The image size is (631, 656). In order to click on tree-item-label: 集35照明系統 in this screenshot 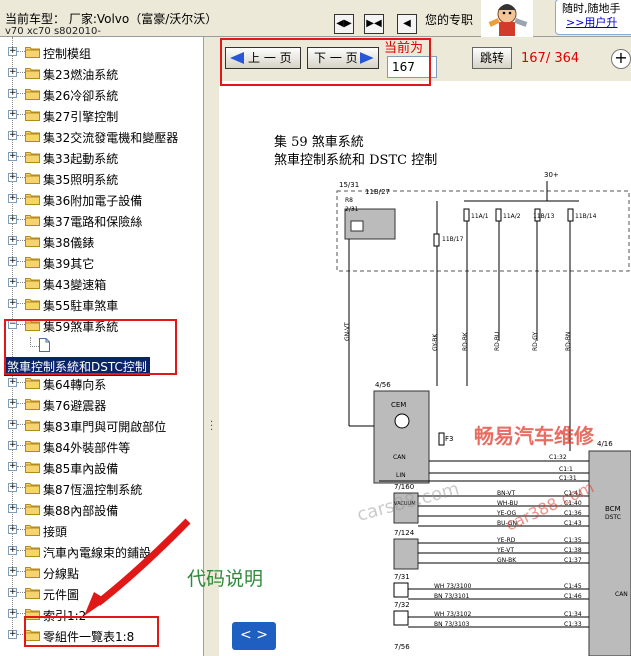, I will do `click(81, 180)`.